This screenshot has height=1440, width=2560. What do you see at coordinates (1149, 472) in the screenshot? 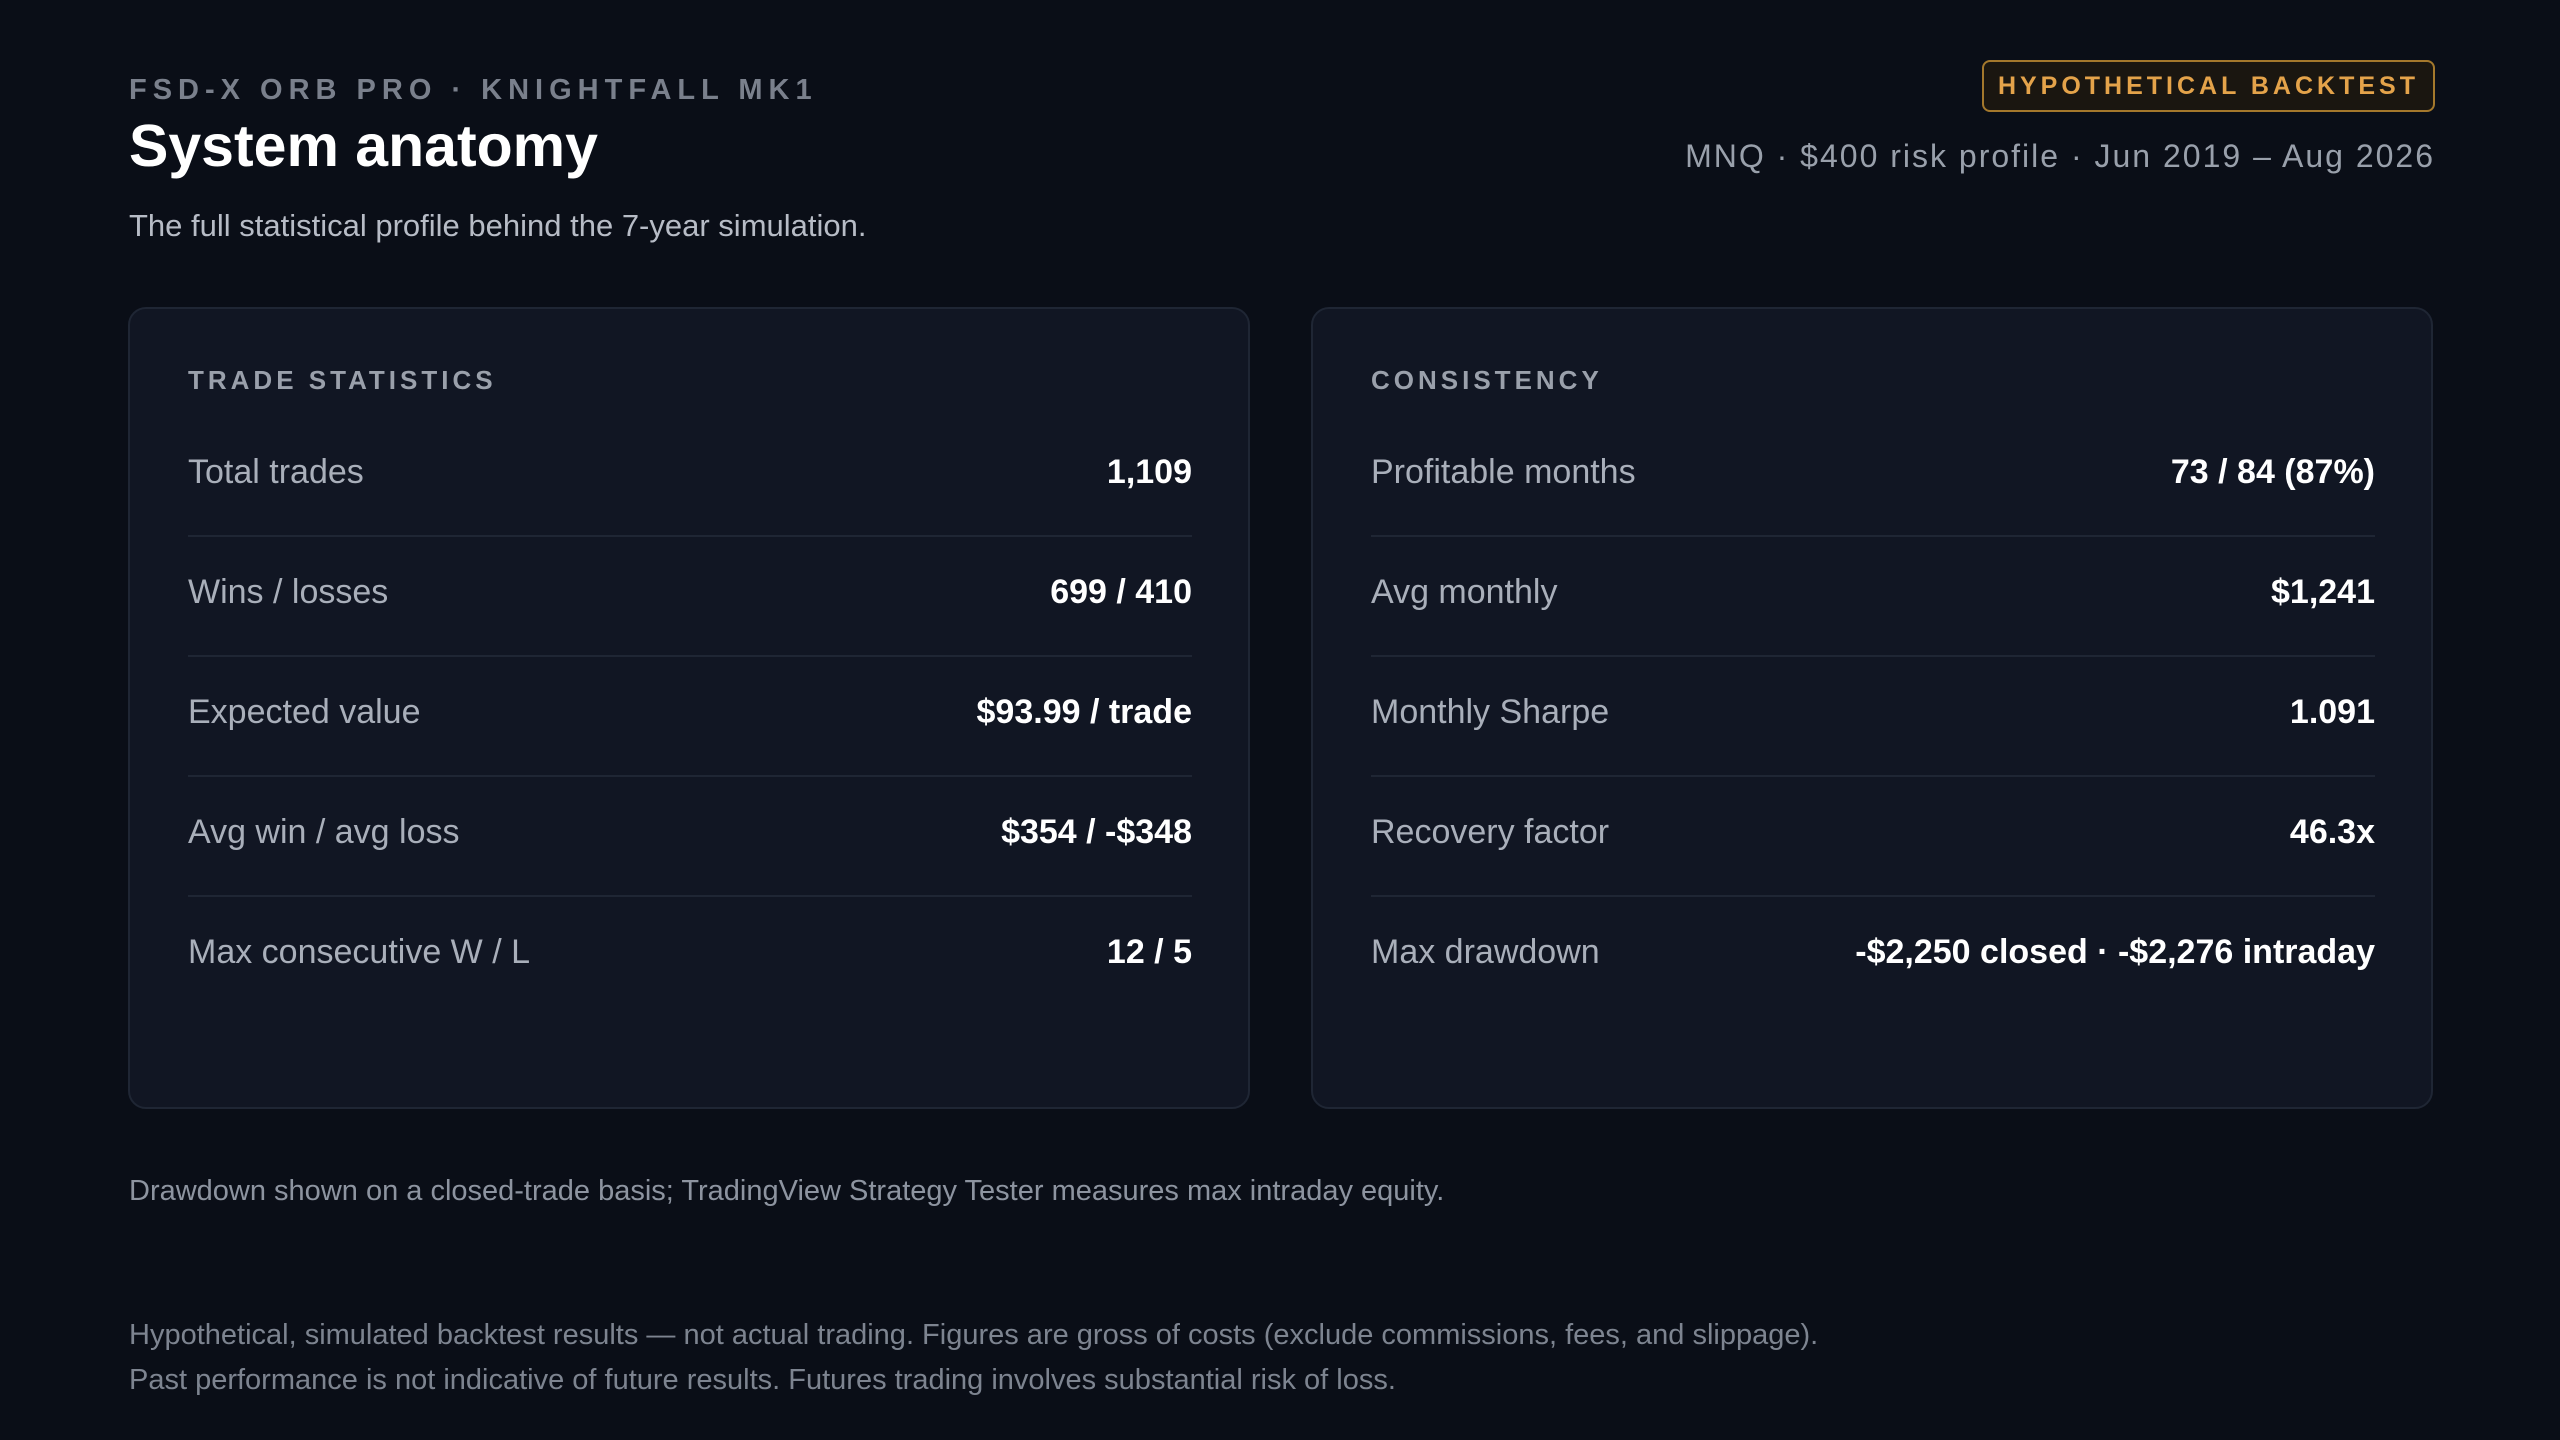
I see `stat-value: 1,109` at bounding box center [1149, 472].